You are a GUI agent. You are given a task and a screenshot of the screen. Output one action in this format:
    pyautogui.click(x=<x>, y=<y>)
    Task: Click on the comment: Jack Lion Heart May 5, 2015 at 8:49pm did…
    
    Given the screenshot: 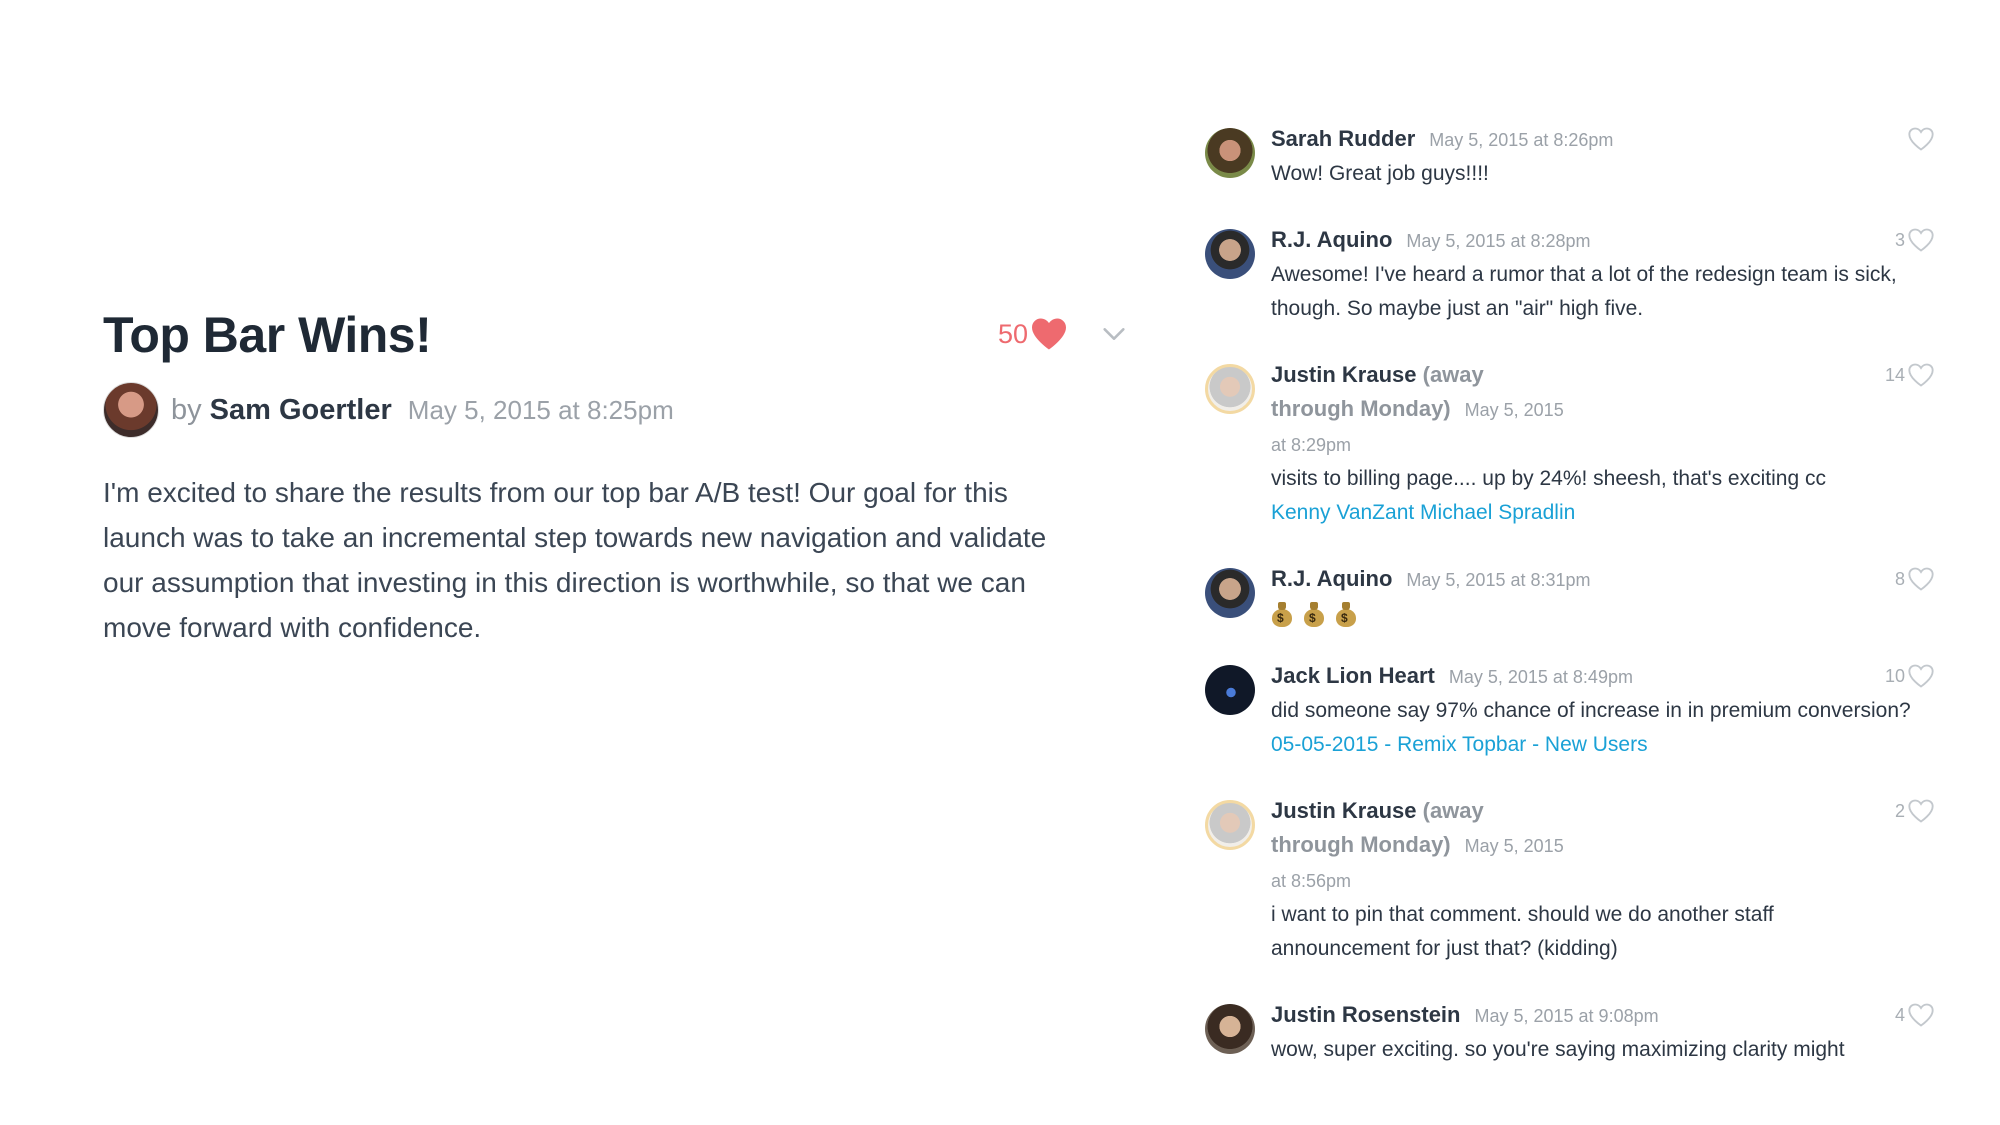 What is the action you would take?
    pyautogui.click(x=1570, y=710)
    